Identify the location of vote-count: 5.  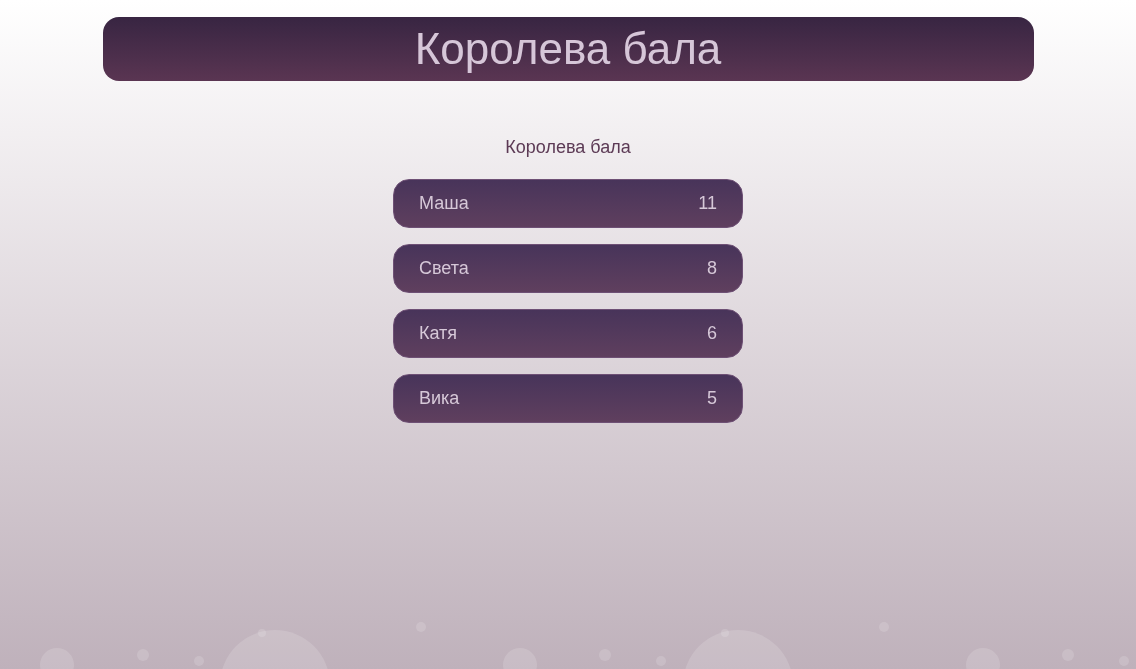
(712, 398).